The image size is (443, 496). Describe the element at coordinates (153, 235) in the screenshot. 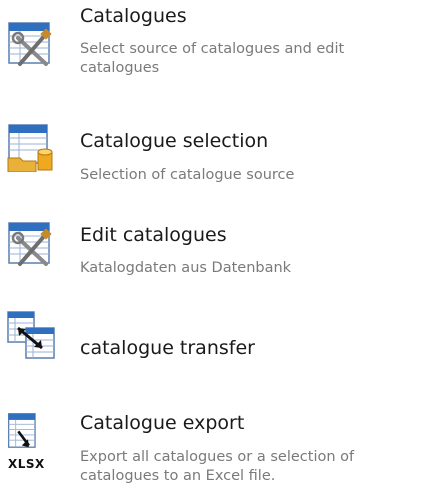

I see `edit-catalogues-title: Edit catalogues` at that location.